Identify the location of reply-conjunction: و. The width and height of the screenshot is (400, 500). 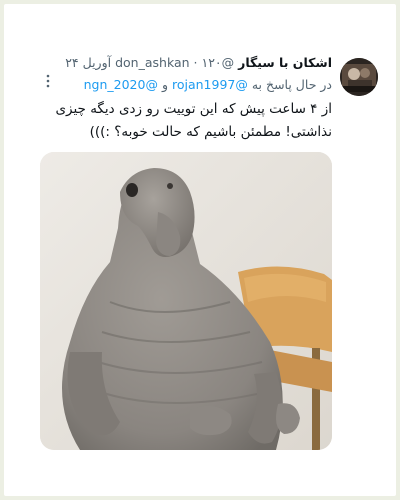
(164, 84).